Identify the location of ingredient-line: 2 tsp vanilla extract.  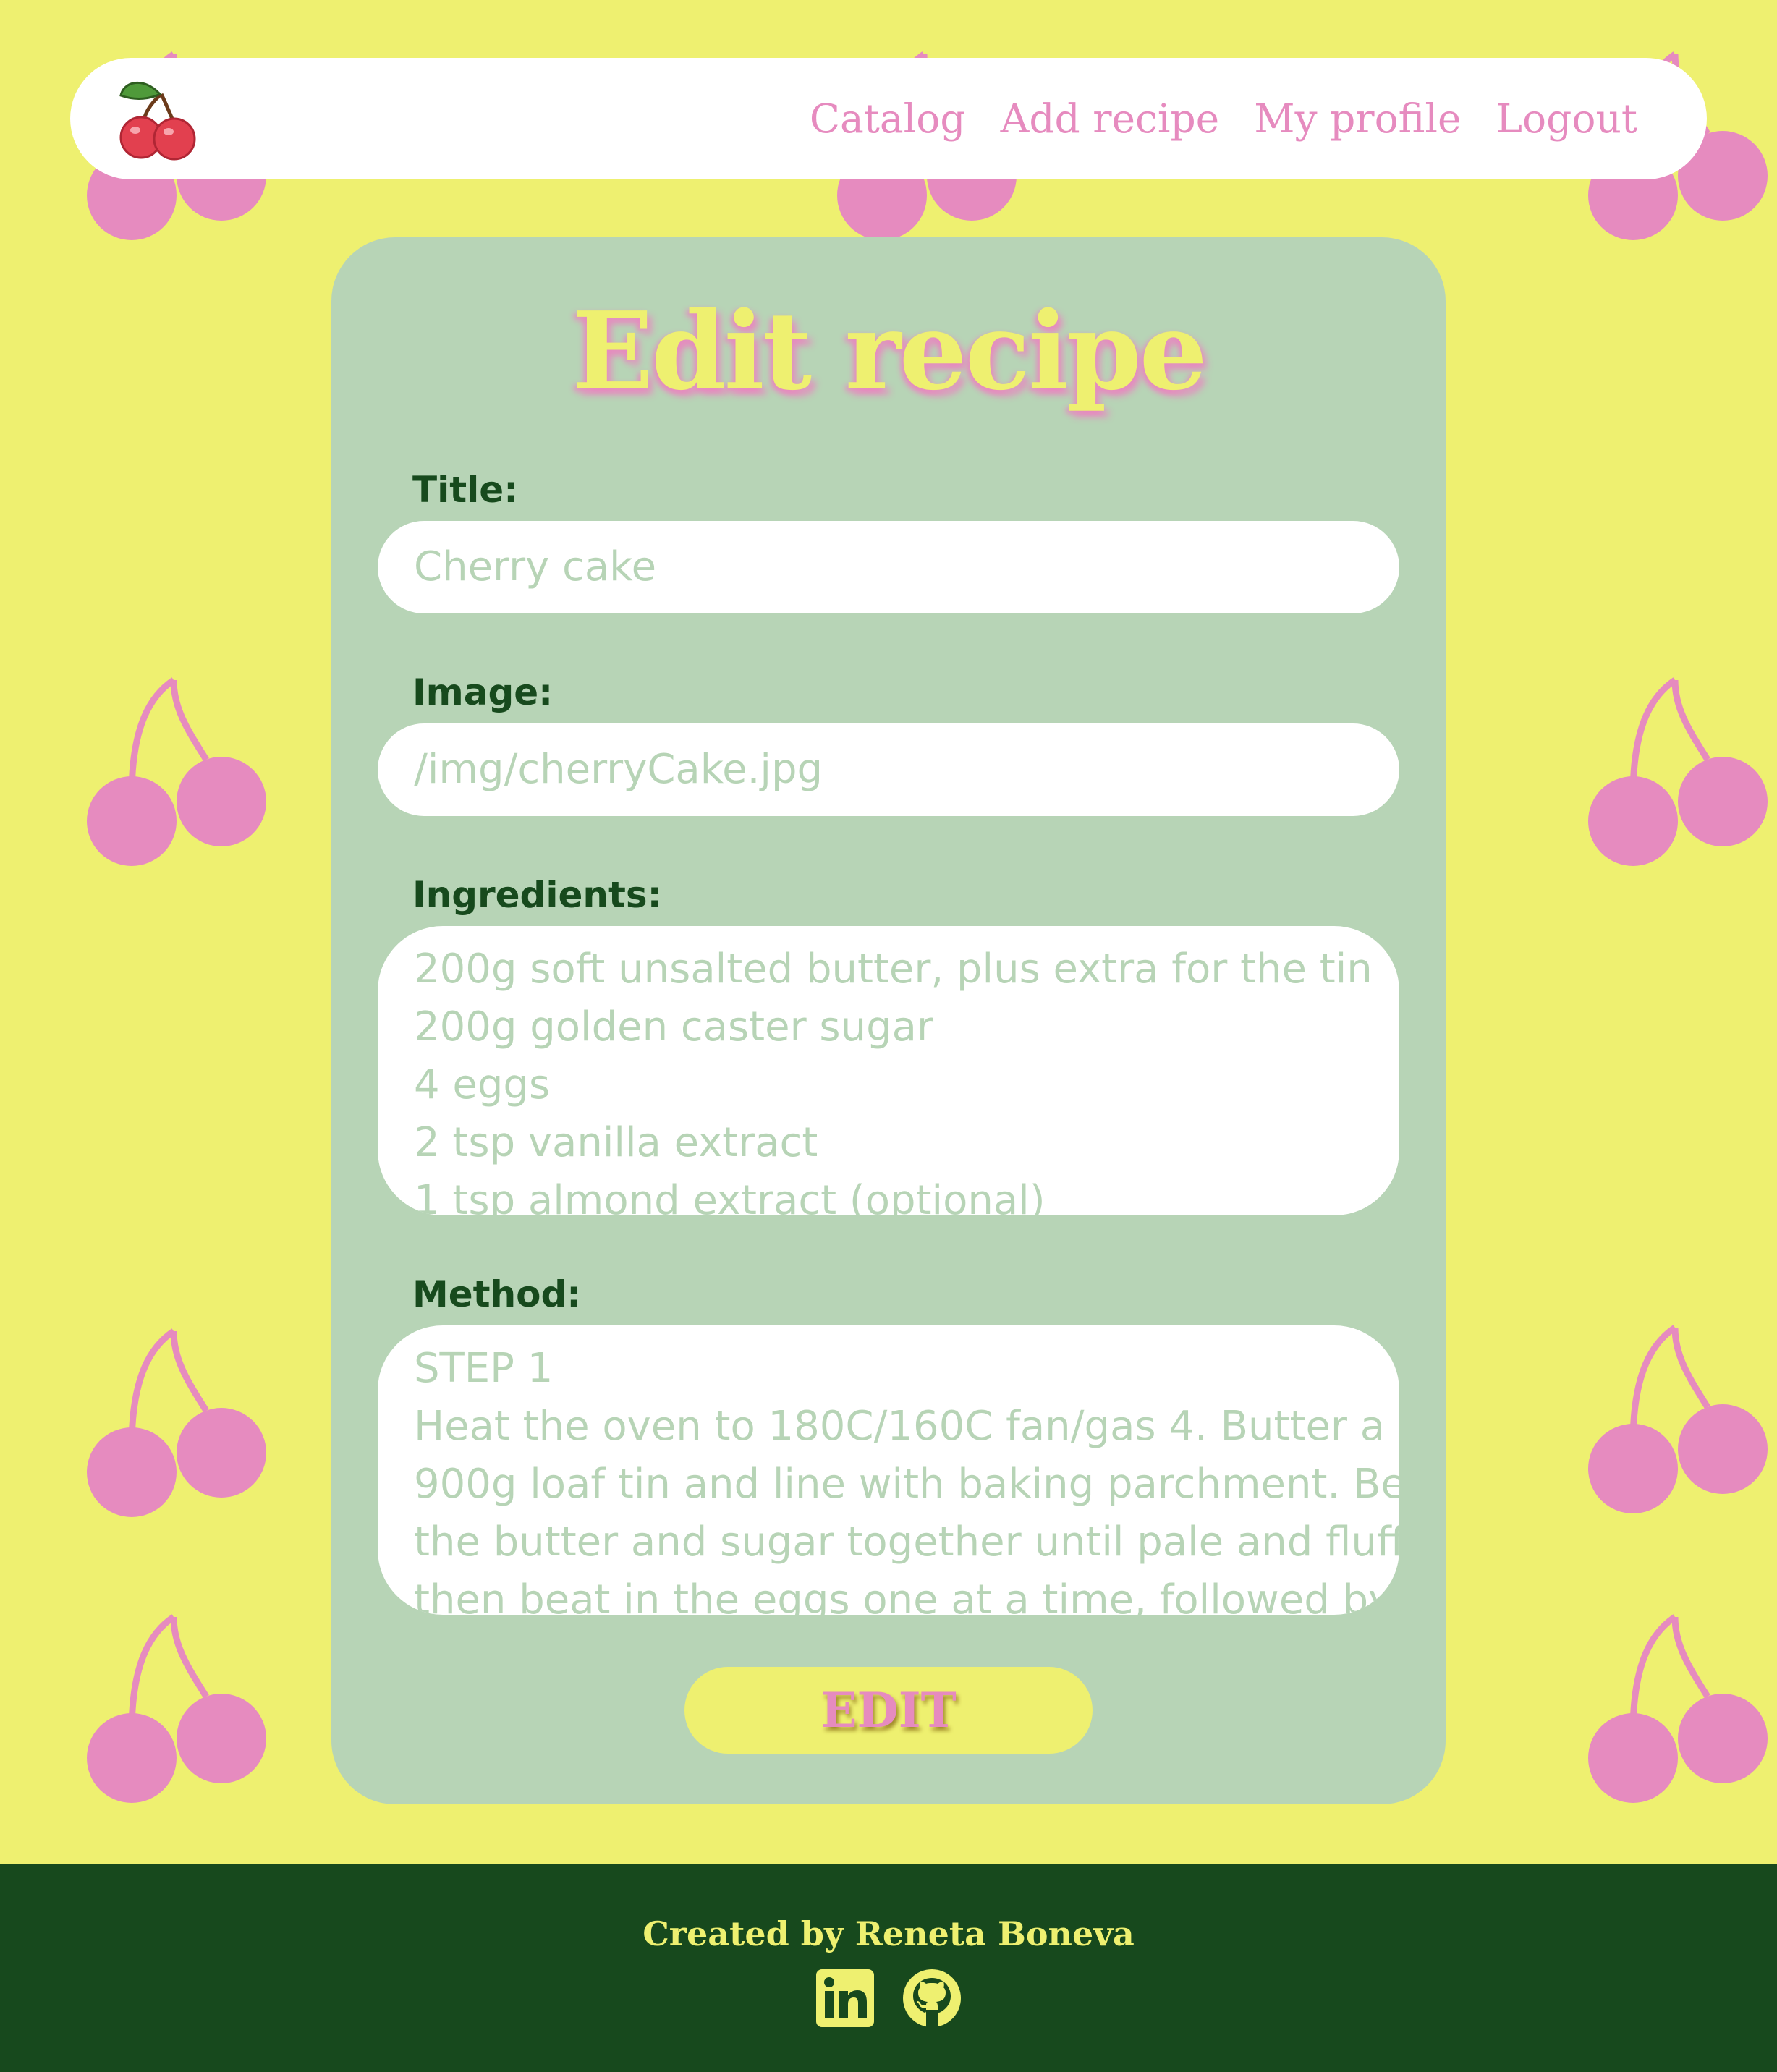
(616, 1142).